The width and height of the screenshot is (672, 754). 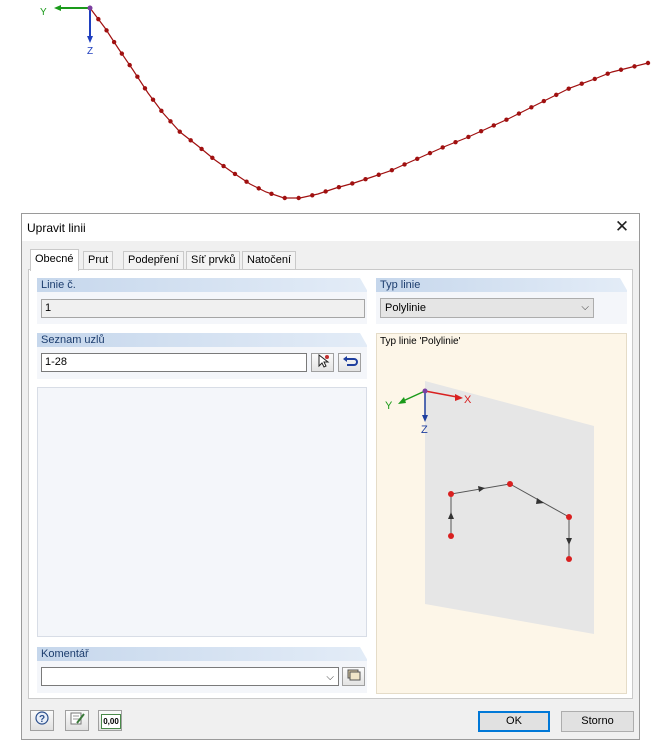 I want to click on tab-prut: Prut, so click(x=98, y=260).